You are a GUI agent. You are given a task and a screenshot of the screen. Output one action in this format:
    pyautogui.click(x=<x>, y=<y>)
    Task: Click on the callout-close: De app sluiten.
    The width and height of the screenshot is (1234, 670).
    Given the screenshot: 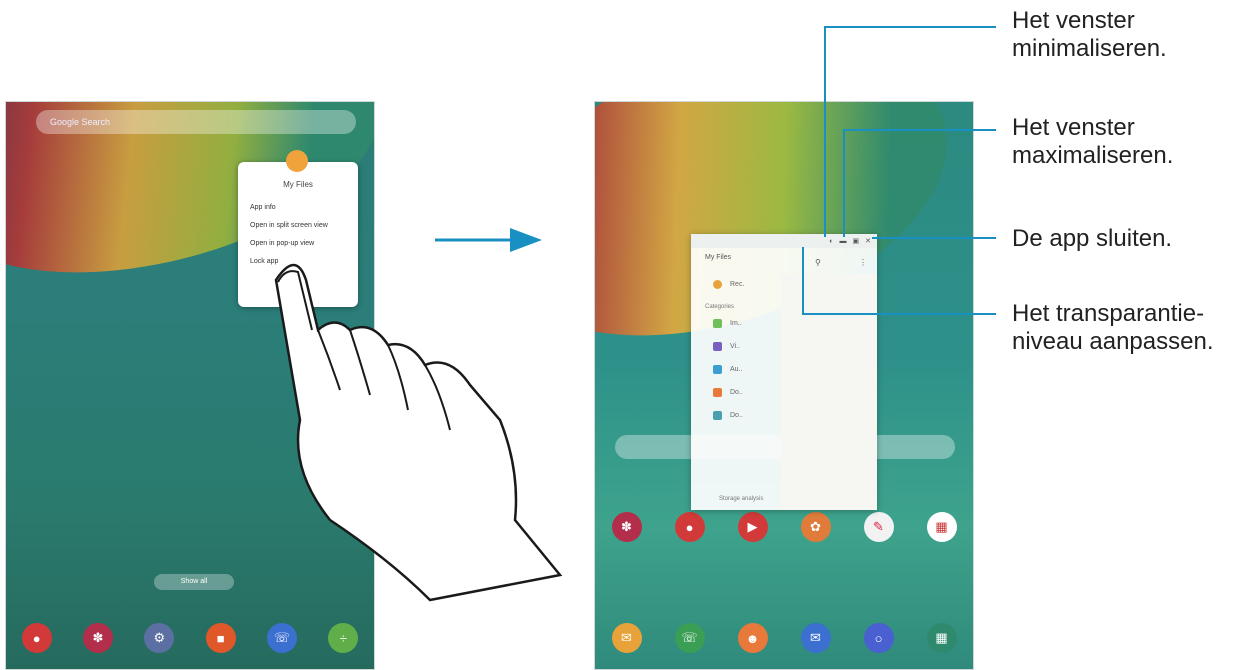 What is the action you would take?
    pyautogui.click(x=1092, y=238)
    